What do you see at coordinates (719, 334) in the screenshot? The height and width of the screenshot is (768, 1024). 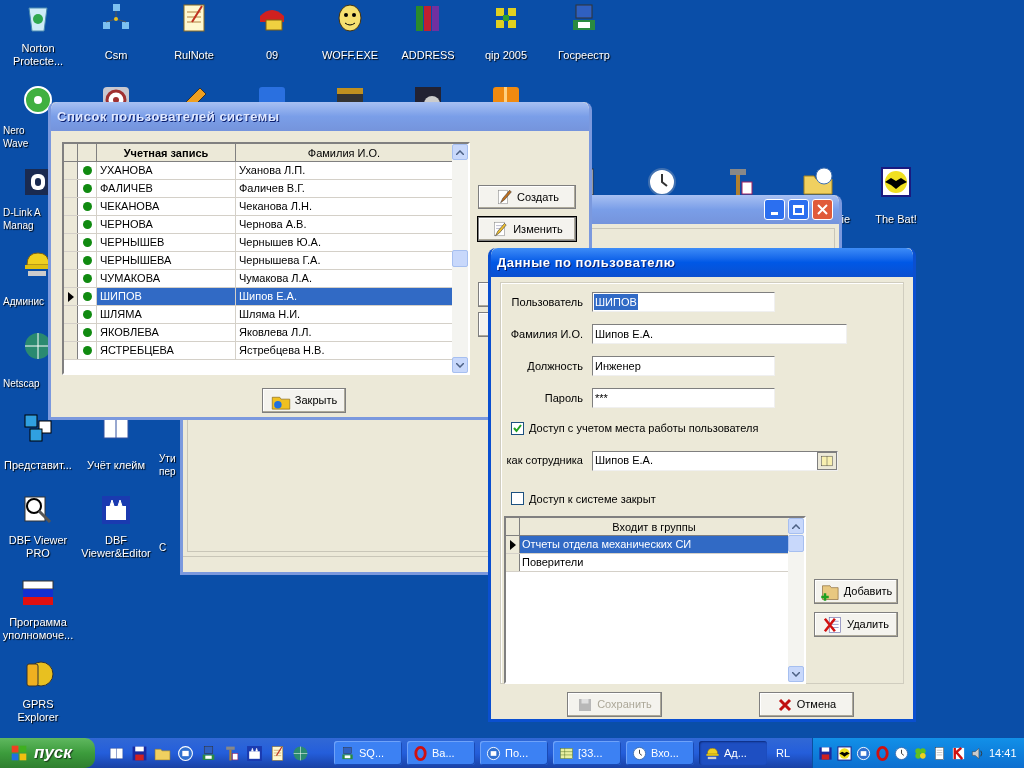 I see `input-field: Шипов Е.А.` at bounding box center [719, 334].